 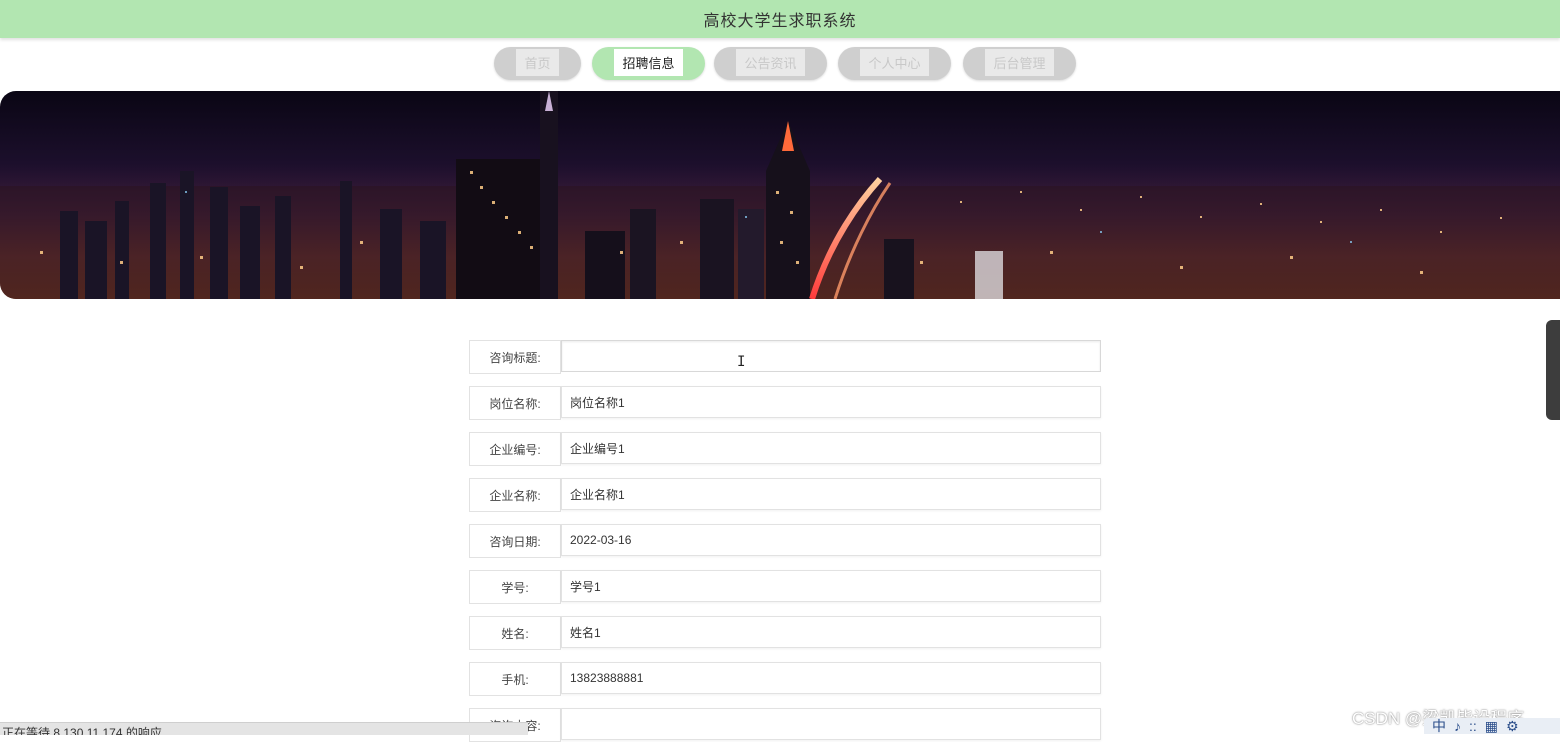 I want to click on field-label: 企业名称:, so click(x=515, y=495).